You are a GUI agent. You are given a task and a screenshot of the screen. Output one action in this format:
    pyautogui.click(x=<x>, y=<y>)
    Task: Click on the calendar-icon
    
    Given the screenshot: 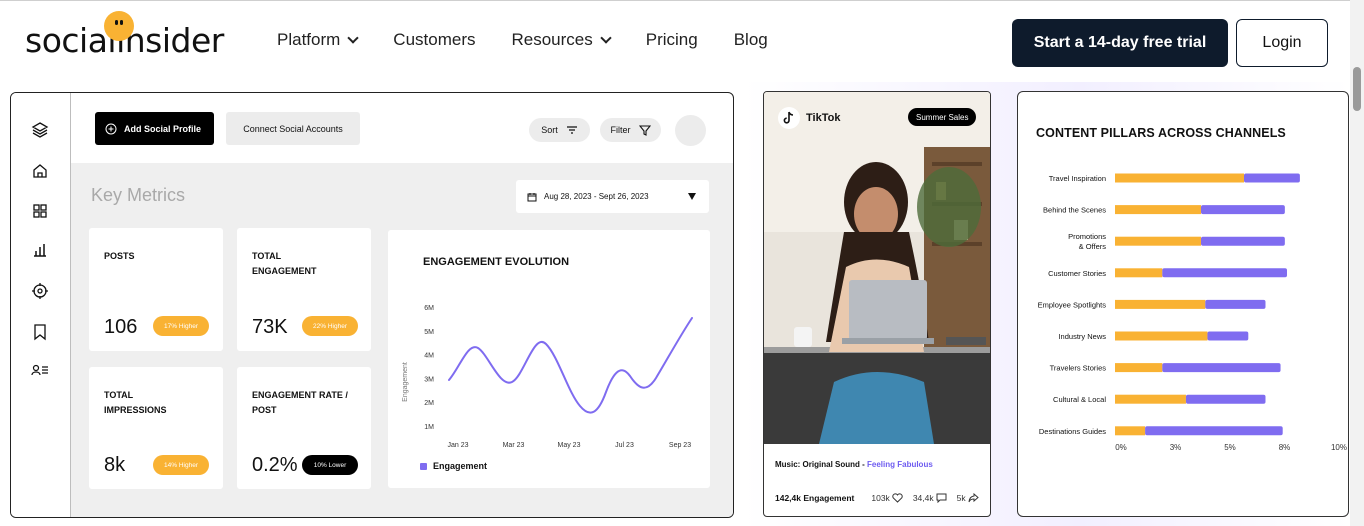 What is the action you would take?
    pyautogui.click(x=532, y=196)
    